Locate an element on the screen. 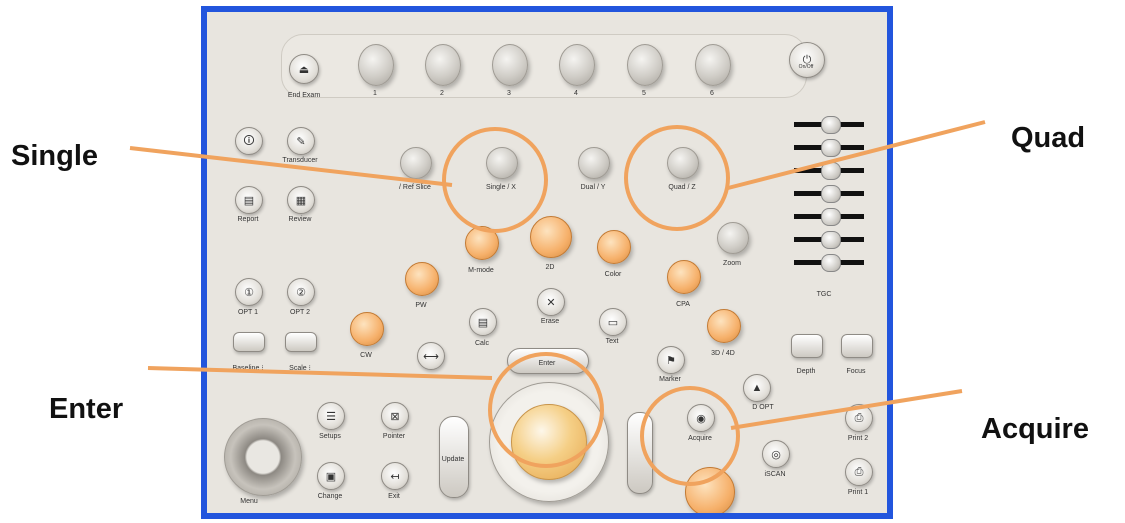 This screenshot has height=523, width=1125. opt1-label: OPT 1 is located at coordinates (248, 312).